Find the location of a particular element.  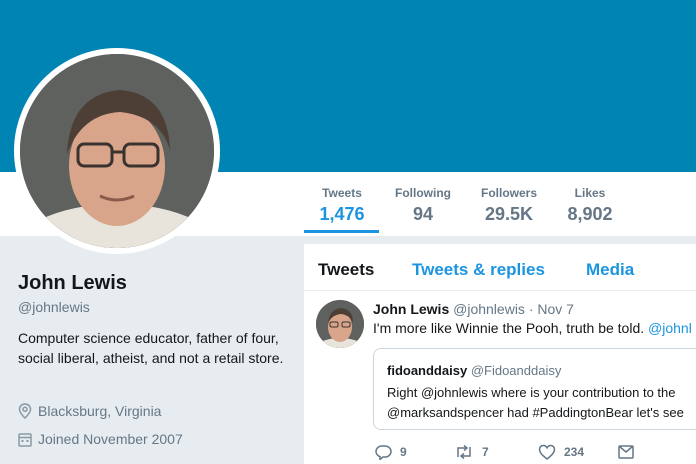

stat-value: 1,476 is located at coordinates (342, 214).